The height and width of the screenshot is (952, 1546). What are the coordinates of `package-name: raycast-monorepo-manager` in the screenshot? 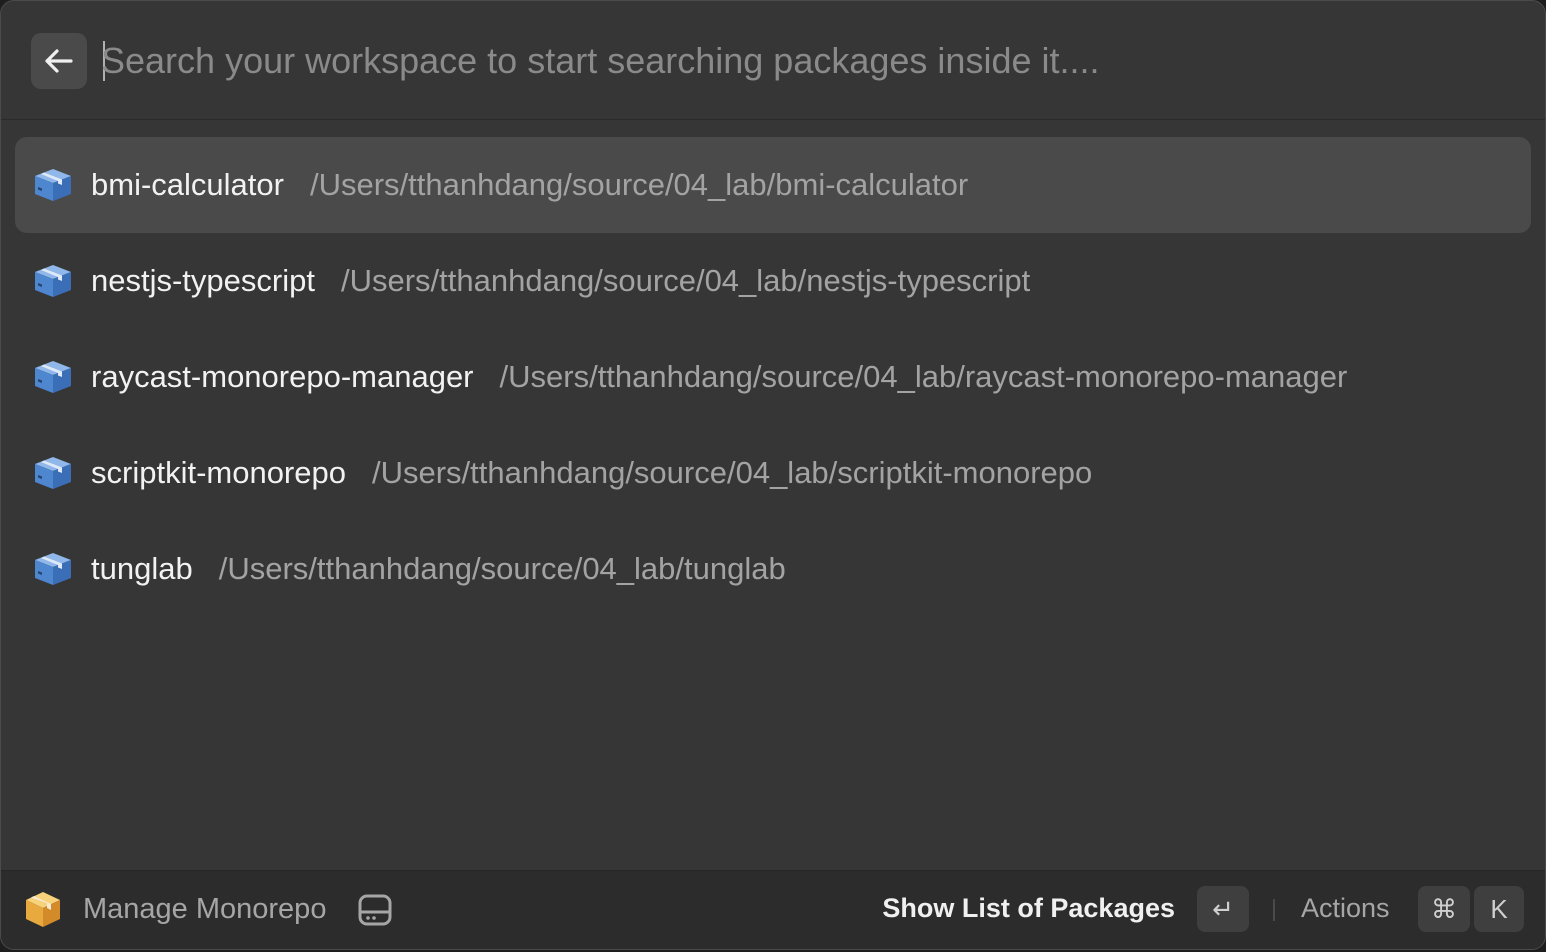 It's located at (282, 376).